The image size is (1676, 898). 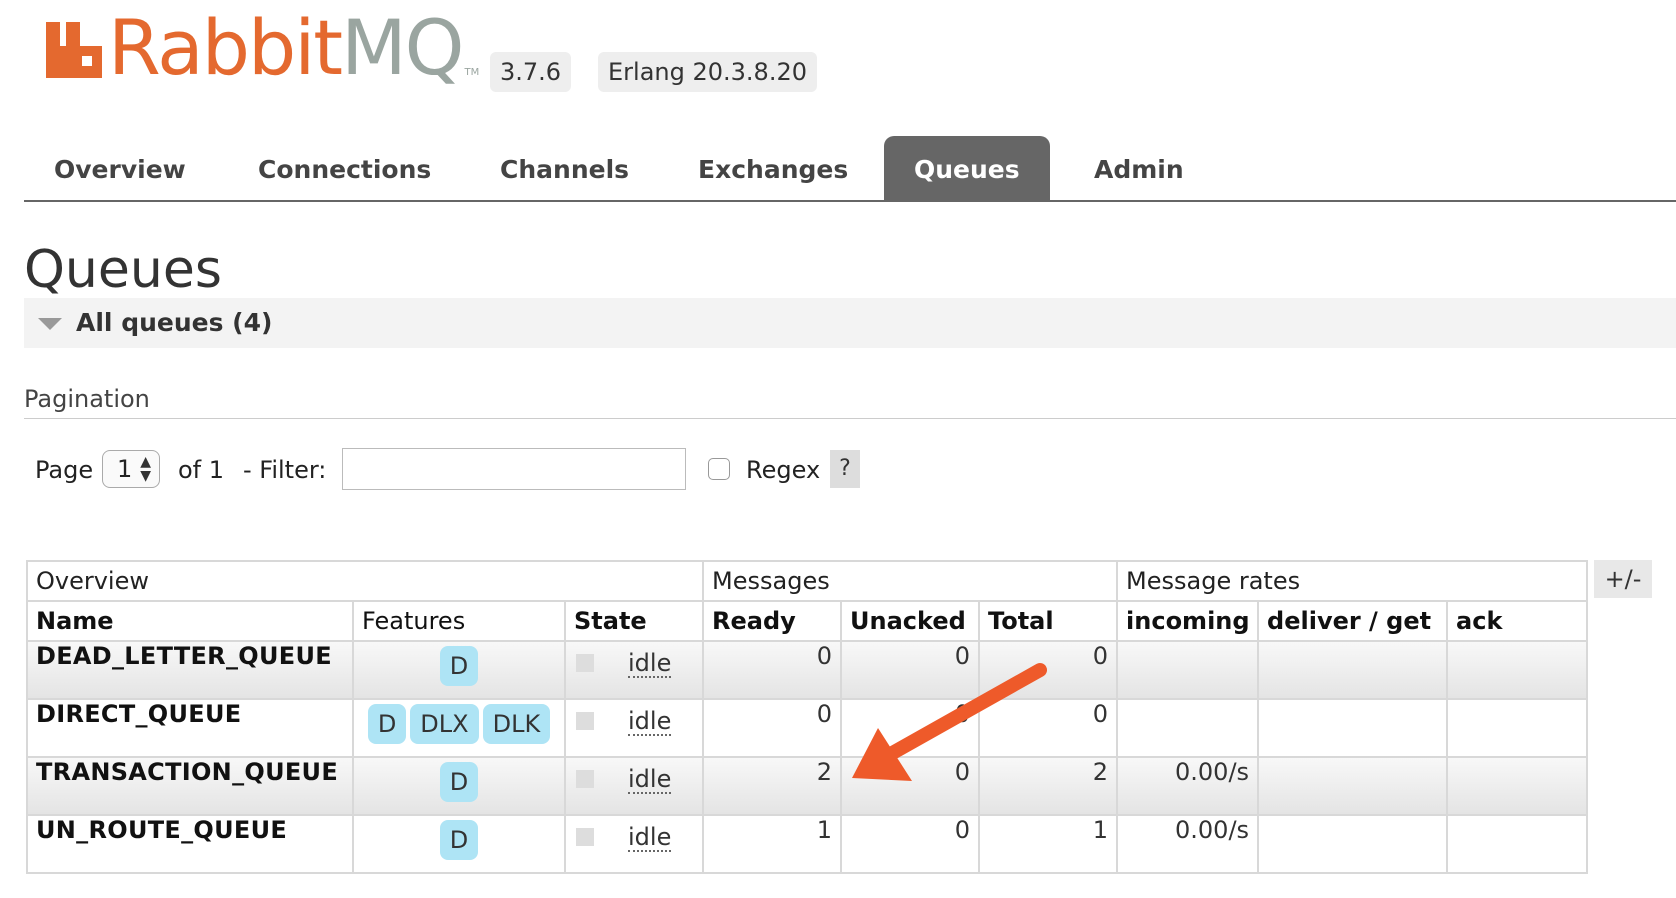 What do you see at coordinates (531, 72) in the screenshot?
I see `rabbitmq-version-badge: 3.7.6` at bounding box center [531, 72].